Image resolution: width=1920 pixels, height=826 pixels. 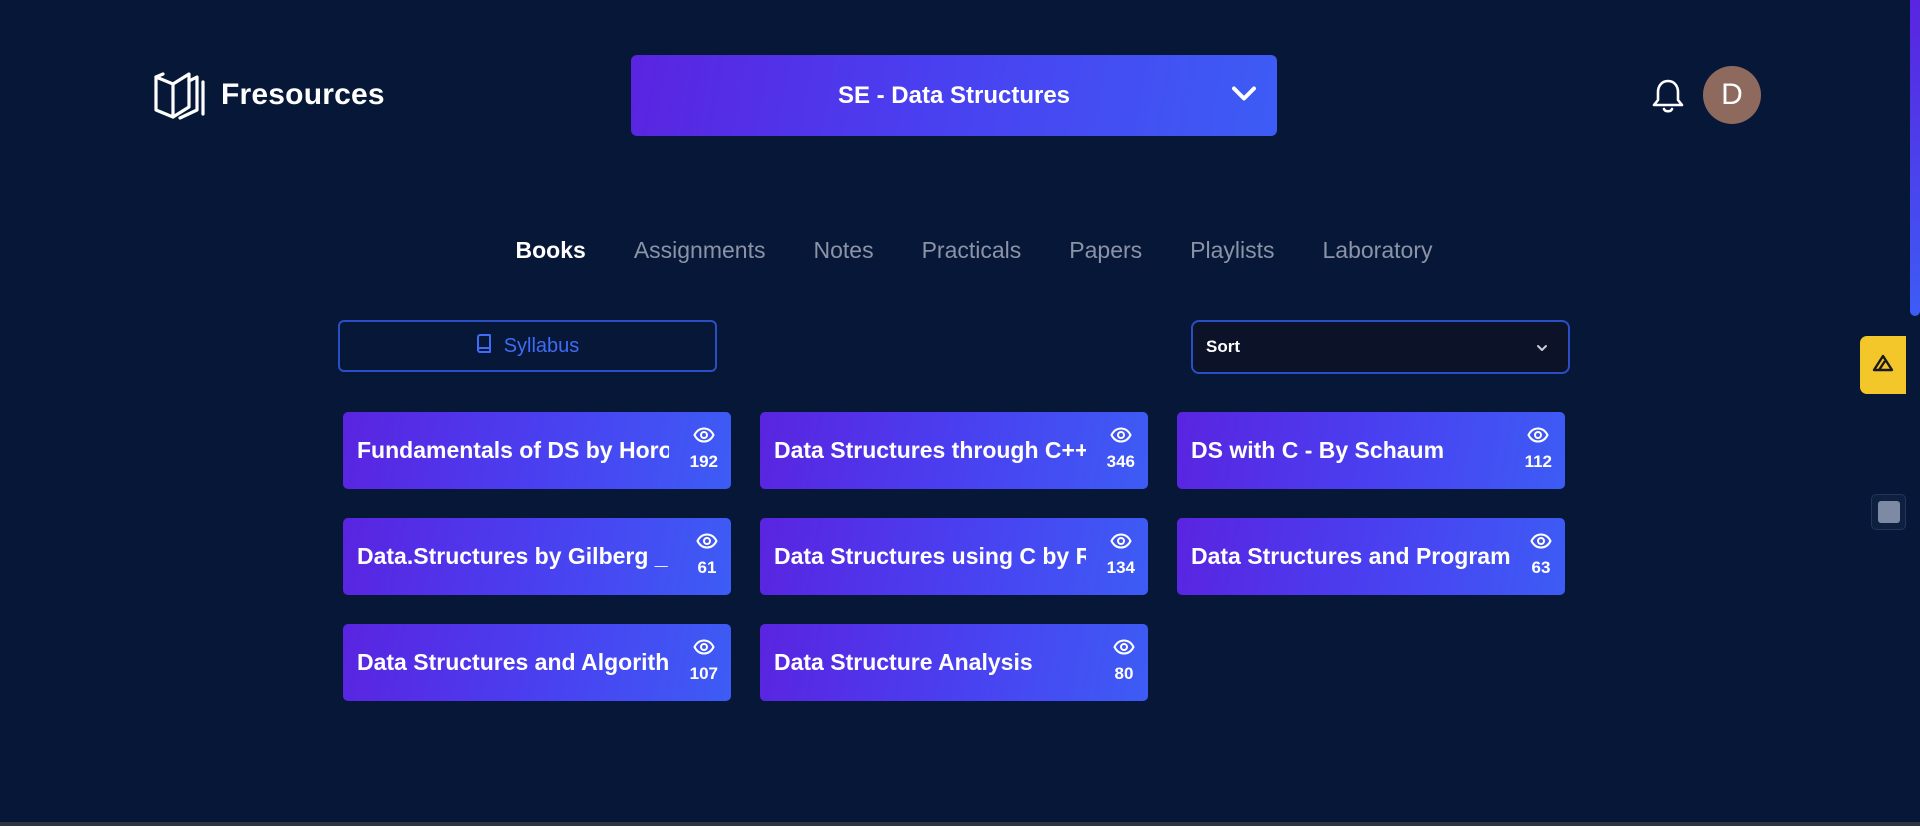 I want to click on view-count: 80, so click(x=1124, y=661).